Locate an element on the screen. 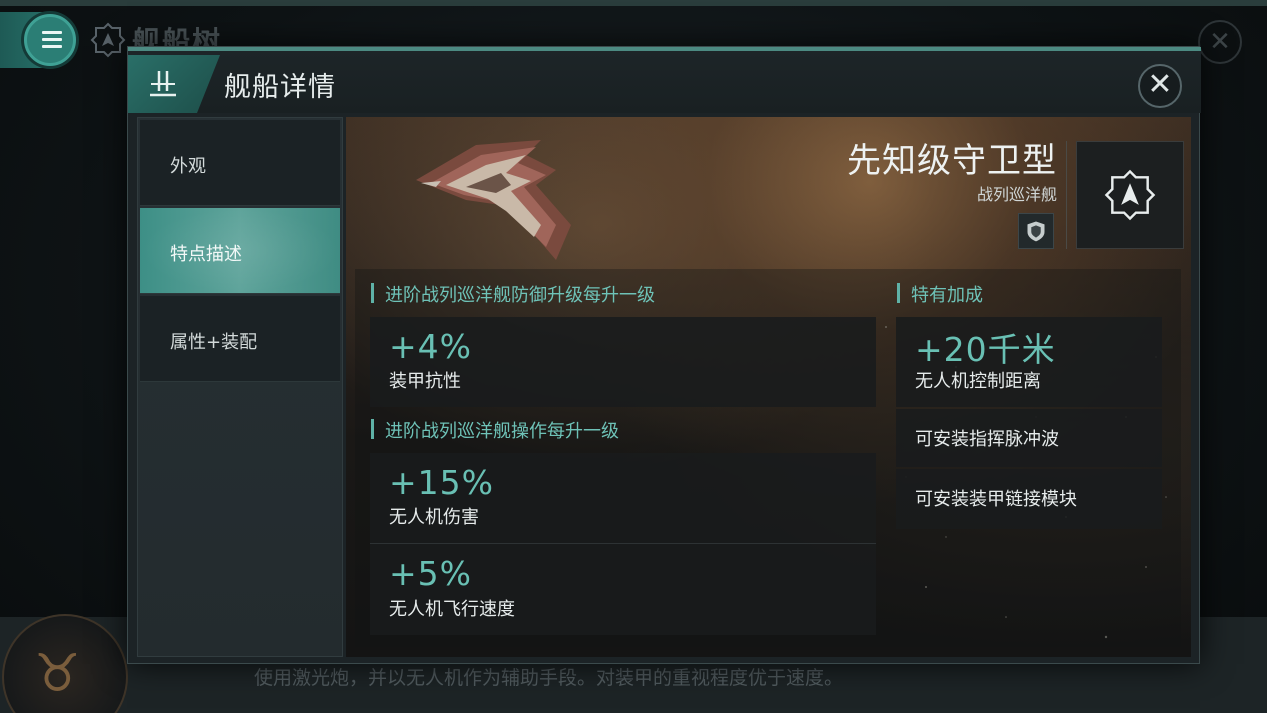 This screenshot has width=1267, height=713. bonus-card-armor-resistance: +4% 装甲抗性 is located at coordinates (623, 362).